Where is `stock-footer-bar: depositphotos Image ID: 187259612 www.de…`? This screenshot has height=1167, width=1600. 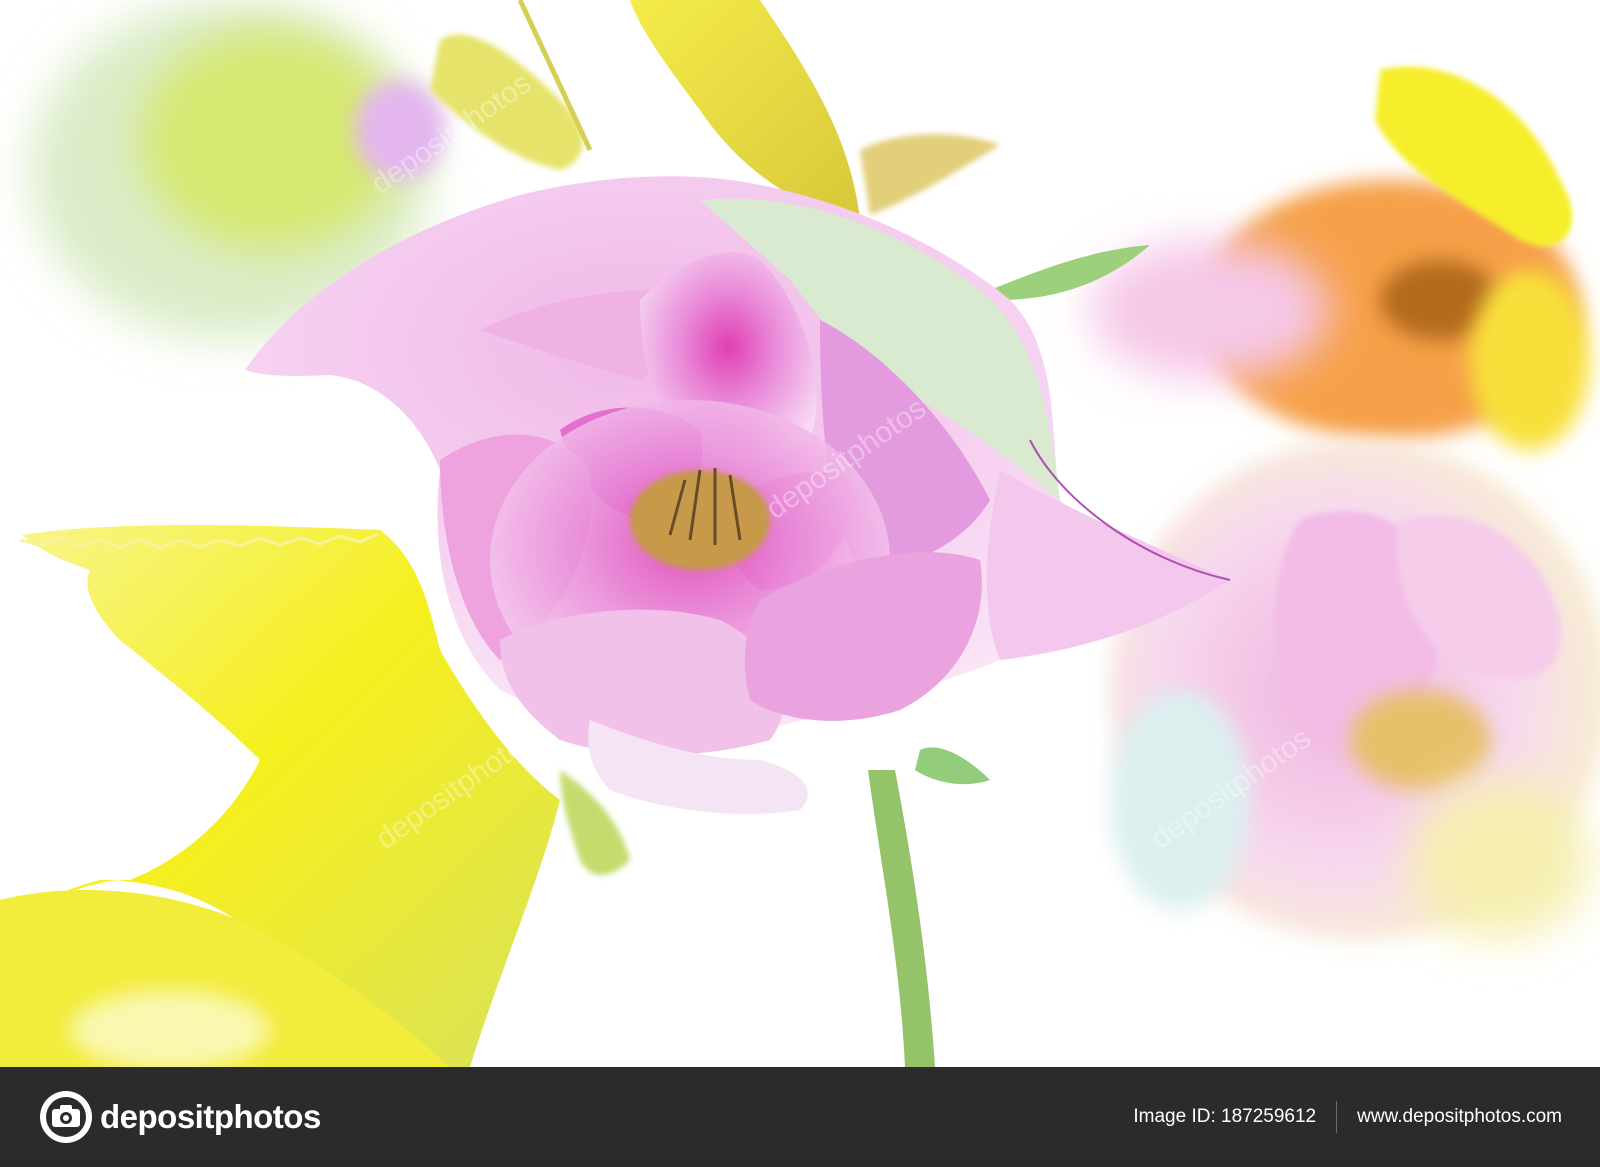 stock-footer-bar: depositphotos Image ID: 187259612 www.de… is located at coordinates (800, 1117).